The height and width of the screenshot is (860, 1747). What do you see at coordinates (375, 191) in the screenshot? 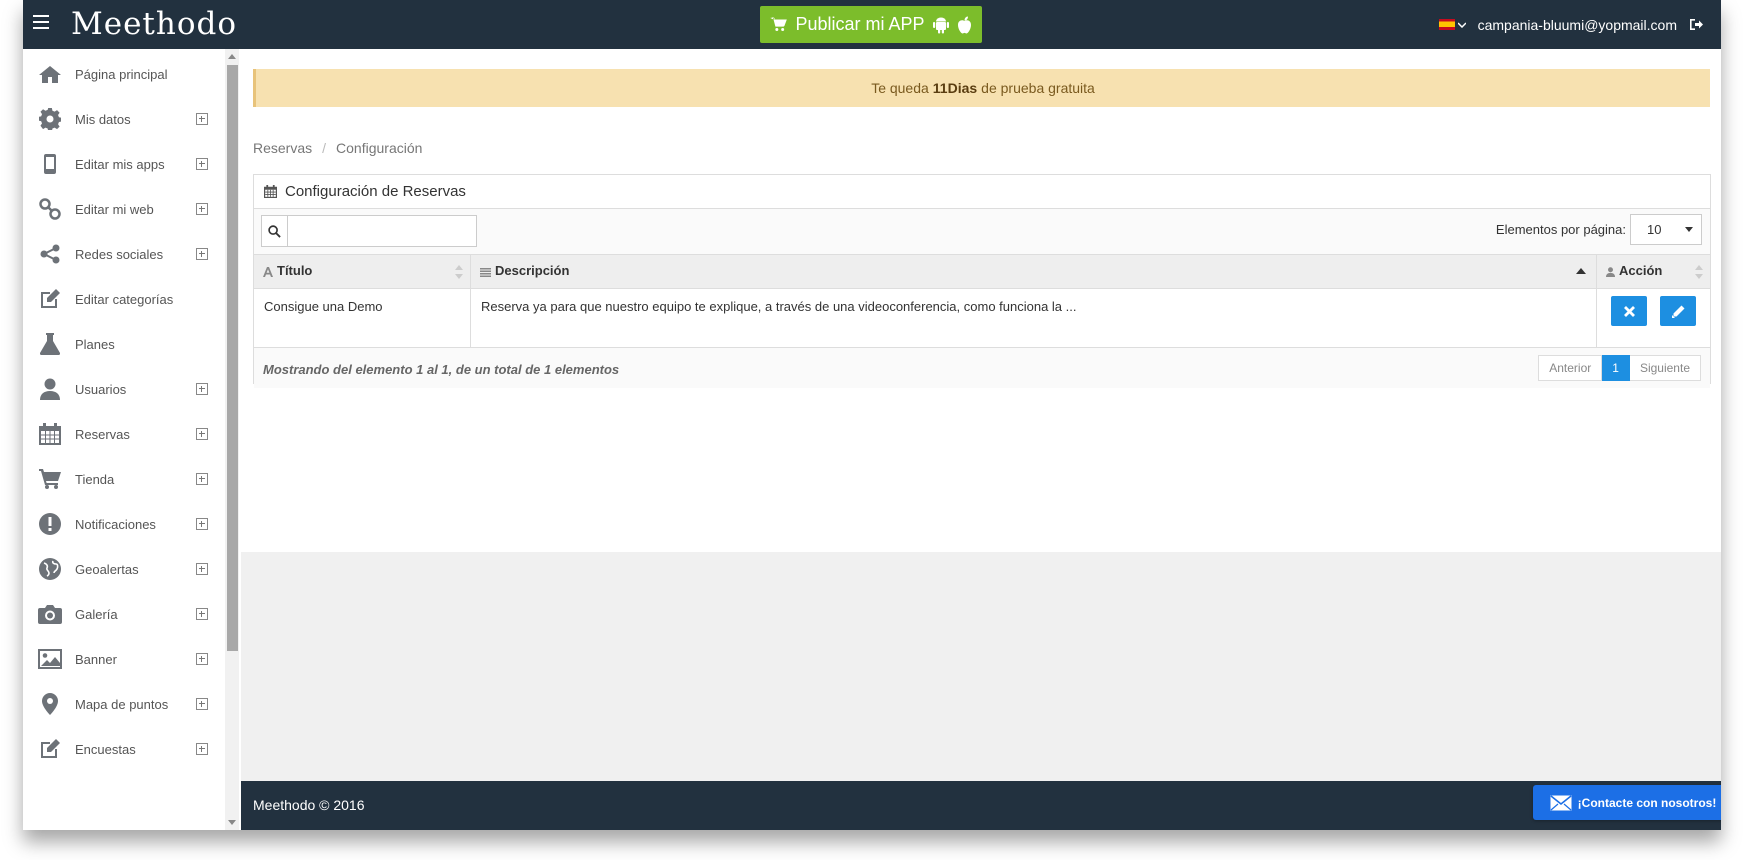
I see `panel-title: Configuración de Reservas` at bounding box center [375, 191].